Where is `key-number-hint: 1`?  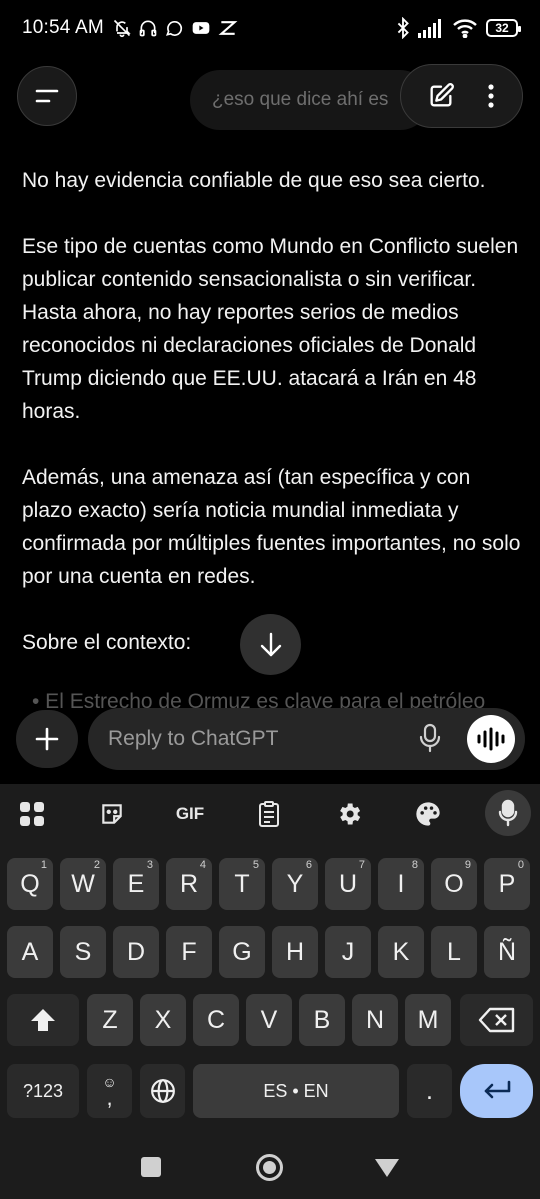 key-number-hint: 1 is located at coordinates (43, 865).